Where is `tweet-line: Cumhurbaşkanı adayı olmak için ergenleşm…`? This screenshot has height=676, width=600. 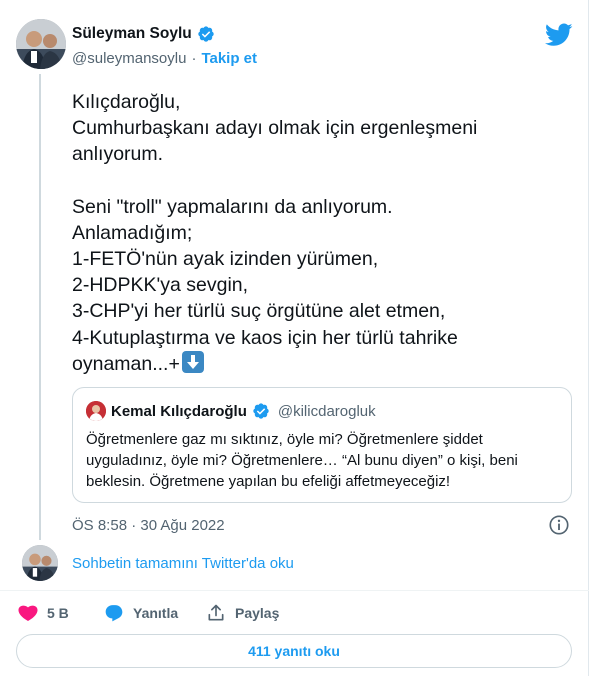 tweet-line: Cumhurbaşkanı adayı olmak için ergenleşm… is located at coordinates (275, 128).